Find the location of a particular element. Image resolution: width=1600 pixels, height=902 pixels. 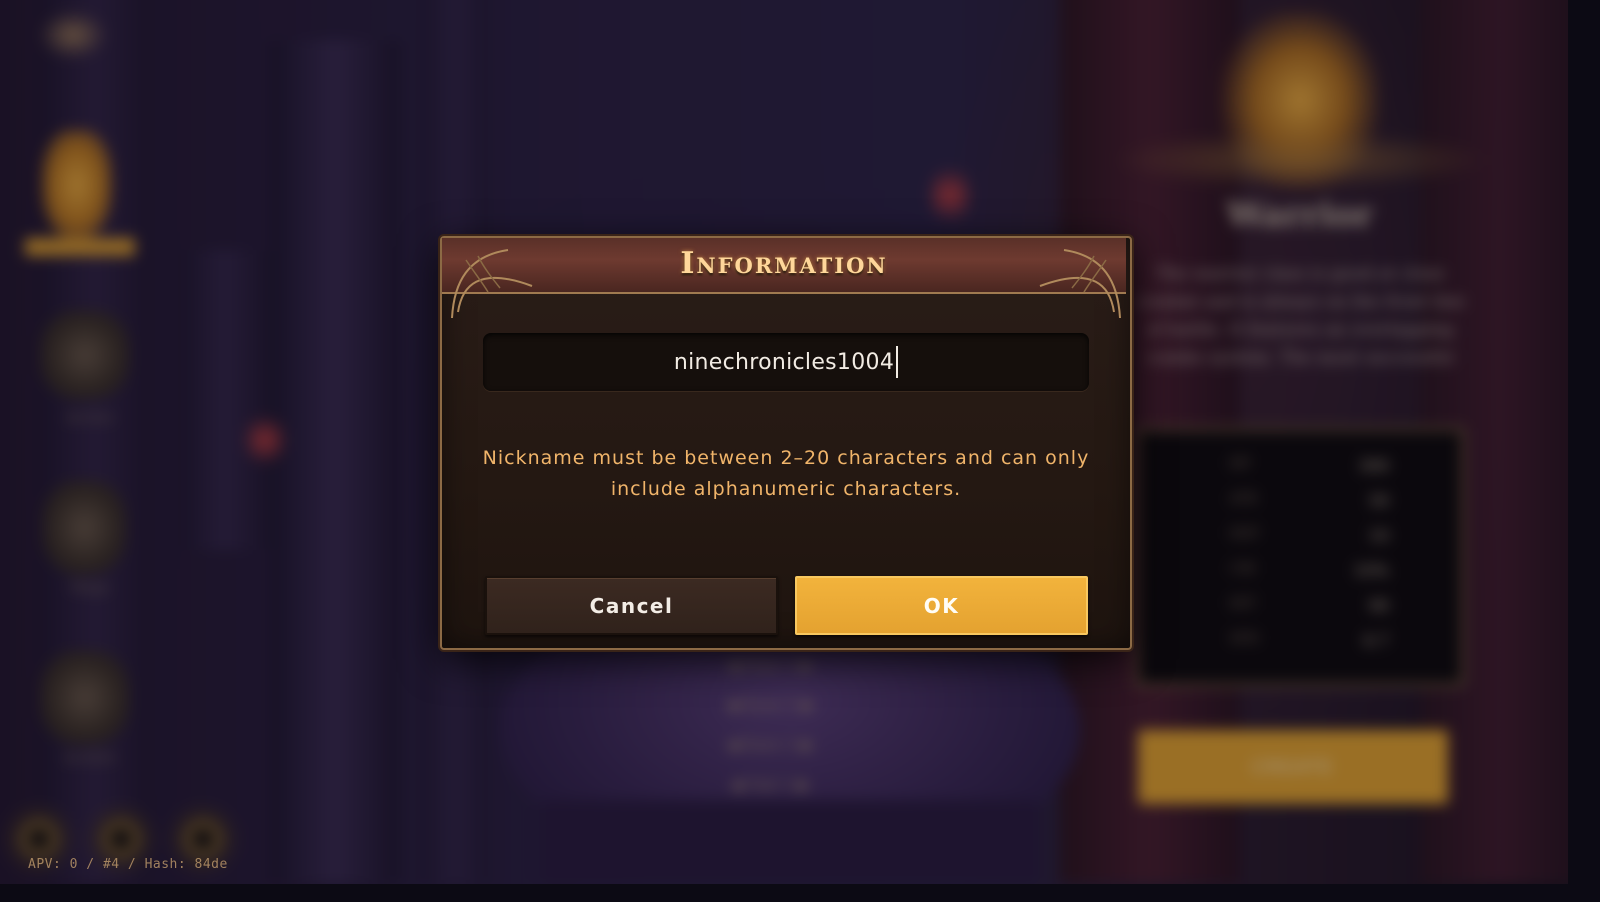

dialog-title: Information is located at coordinates (784, 263).